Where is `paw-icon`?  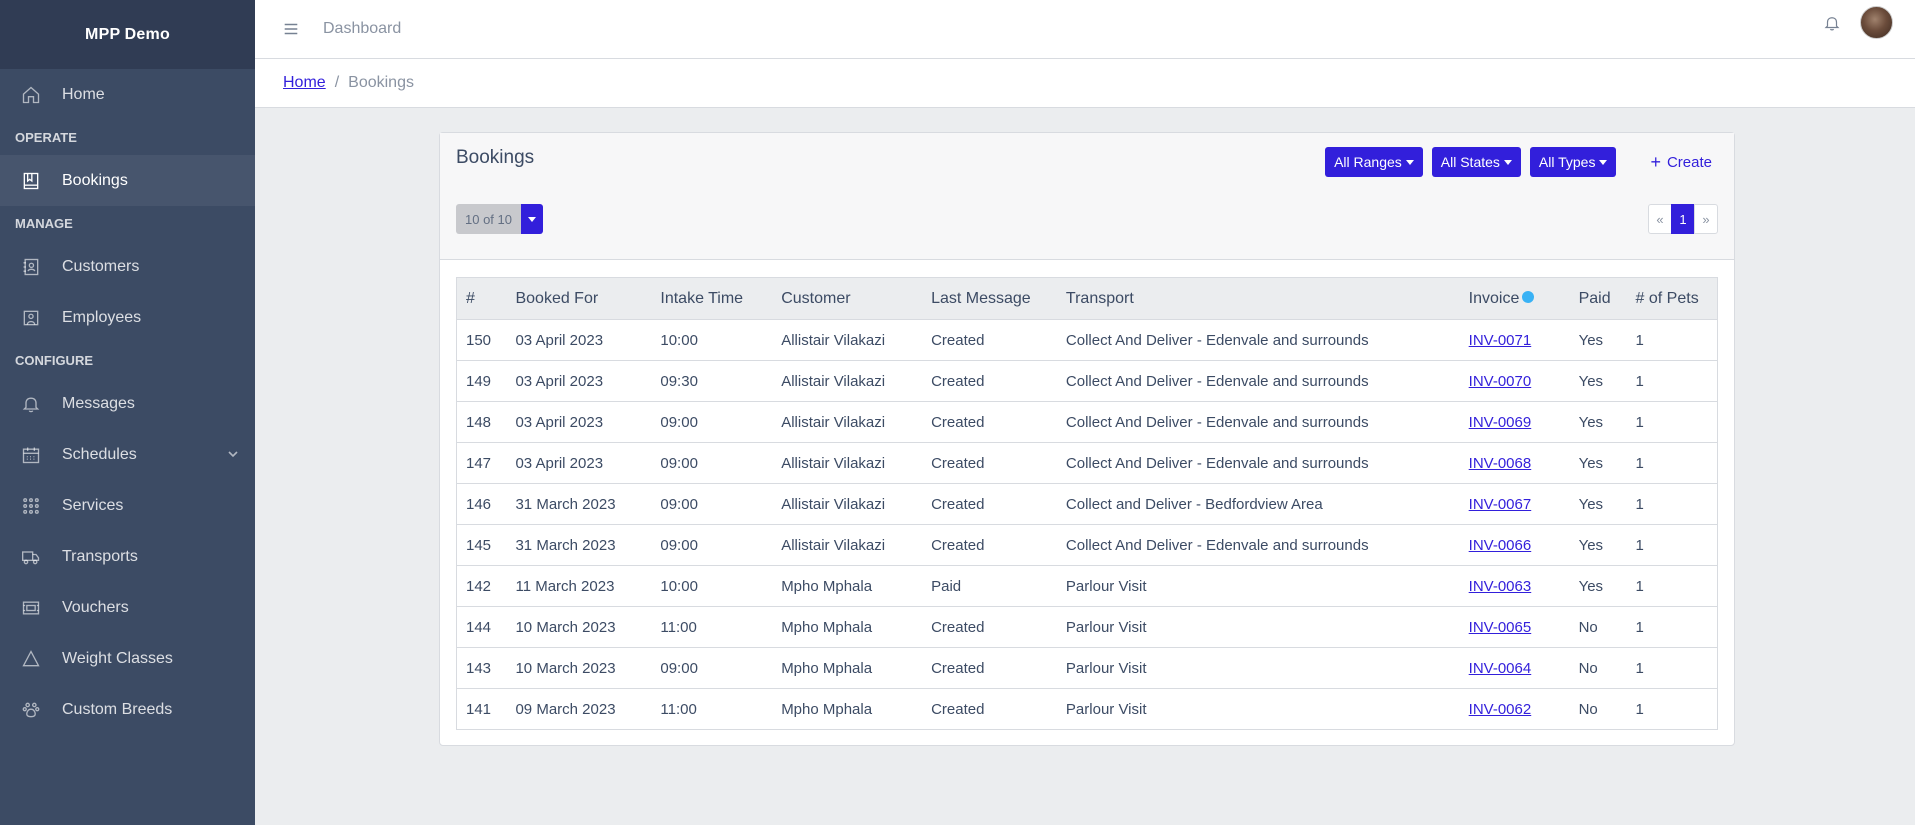
paw-icon is located at coordinates (31, 710).